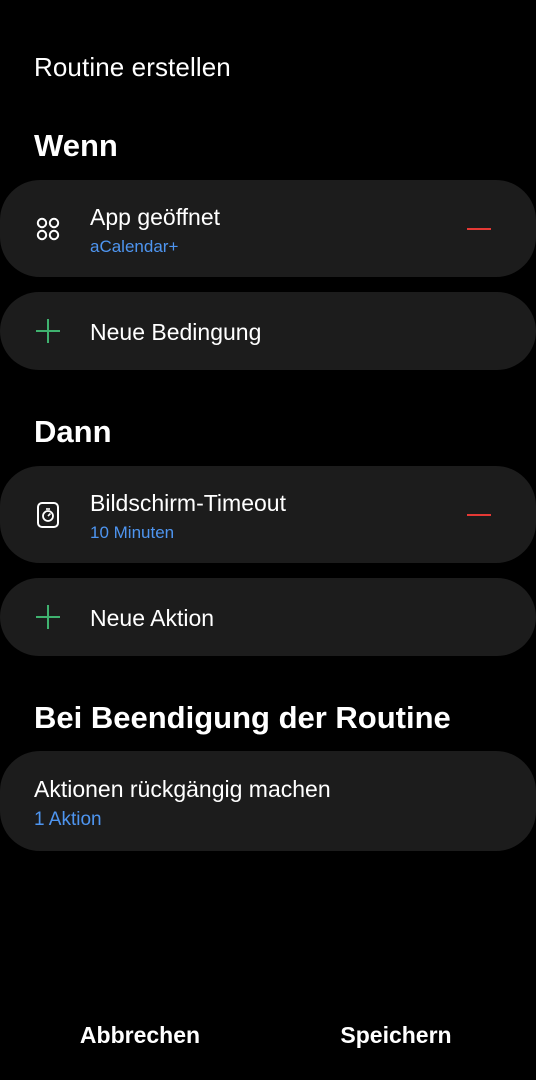 The height and width of the screenshot is (1080, 536). Describe the element at coordinates (76, 145) in the screenshot. I see `when-section-title: Wenn` at that location.